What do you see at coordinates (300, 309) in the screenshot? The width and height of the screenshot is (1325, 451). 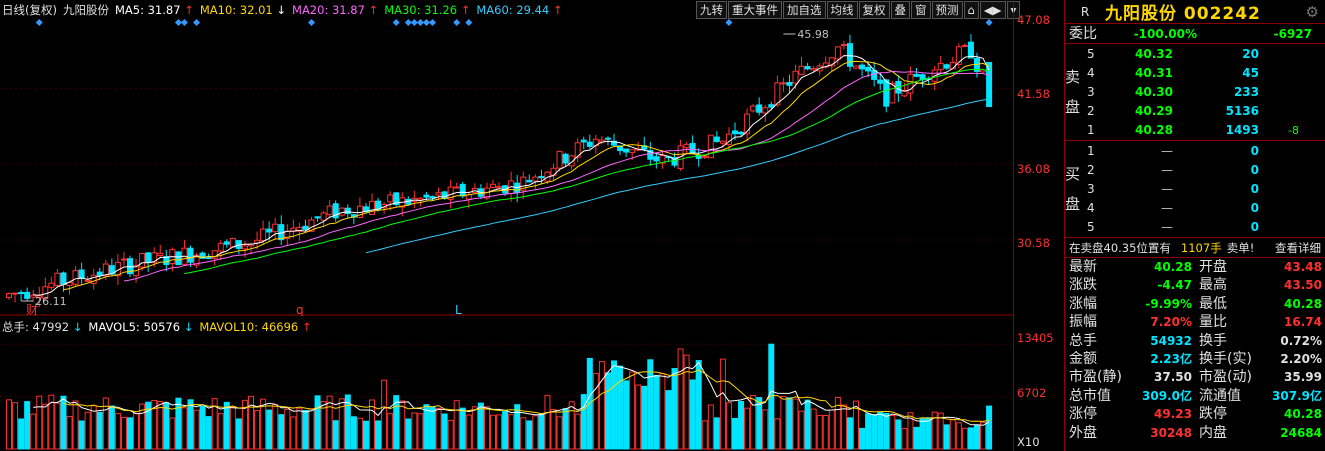 I see `event-marker-label: q` at bounding box center [300, 309].